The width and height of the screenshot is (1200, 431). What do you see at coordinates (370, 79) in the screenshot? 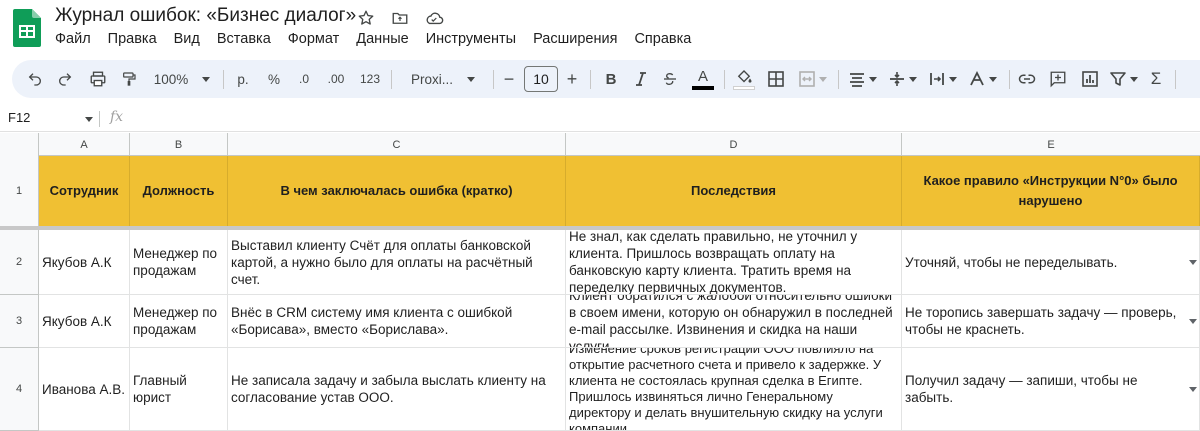
I see `number-format-button: 123` at bounding box center [370, 79].